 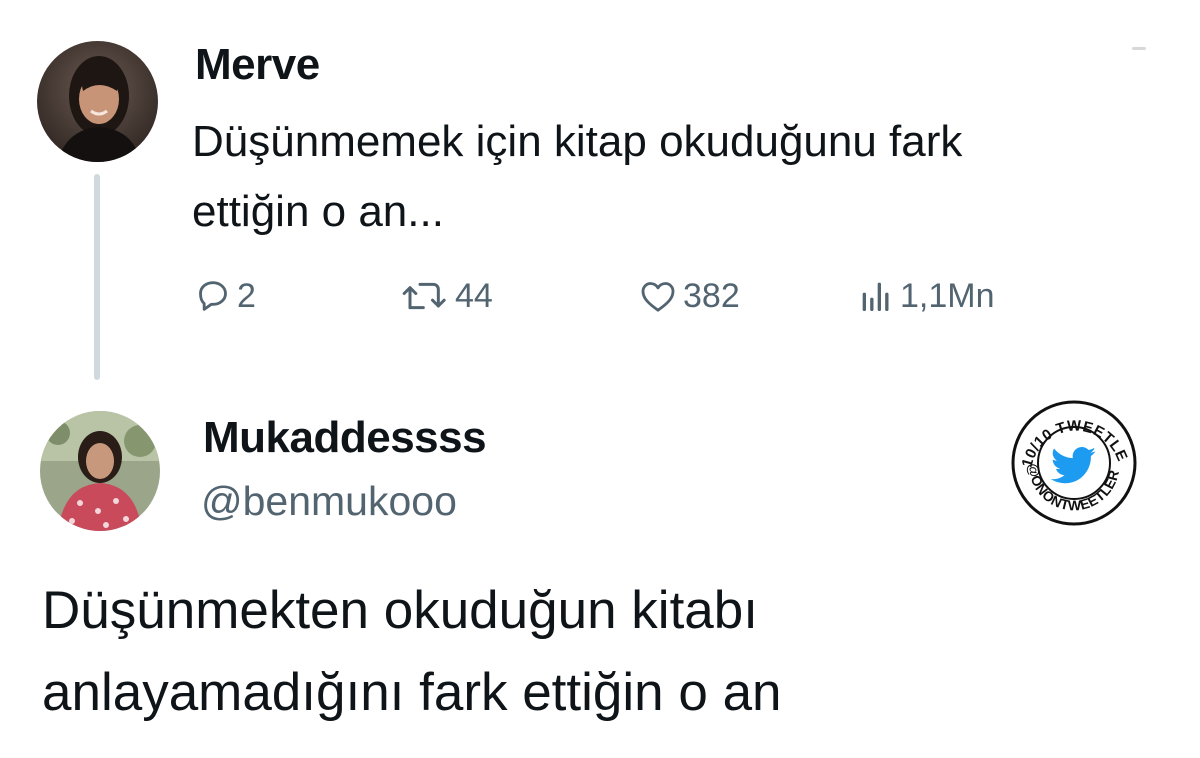 What do you see at coordinates (711, 295) in the screenshot?
I see `like-count: 382` at bounding box center [711, 295].